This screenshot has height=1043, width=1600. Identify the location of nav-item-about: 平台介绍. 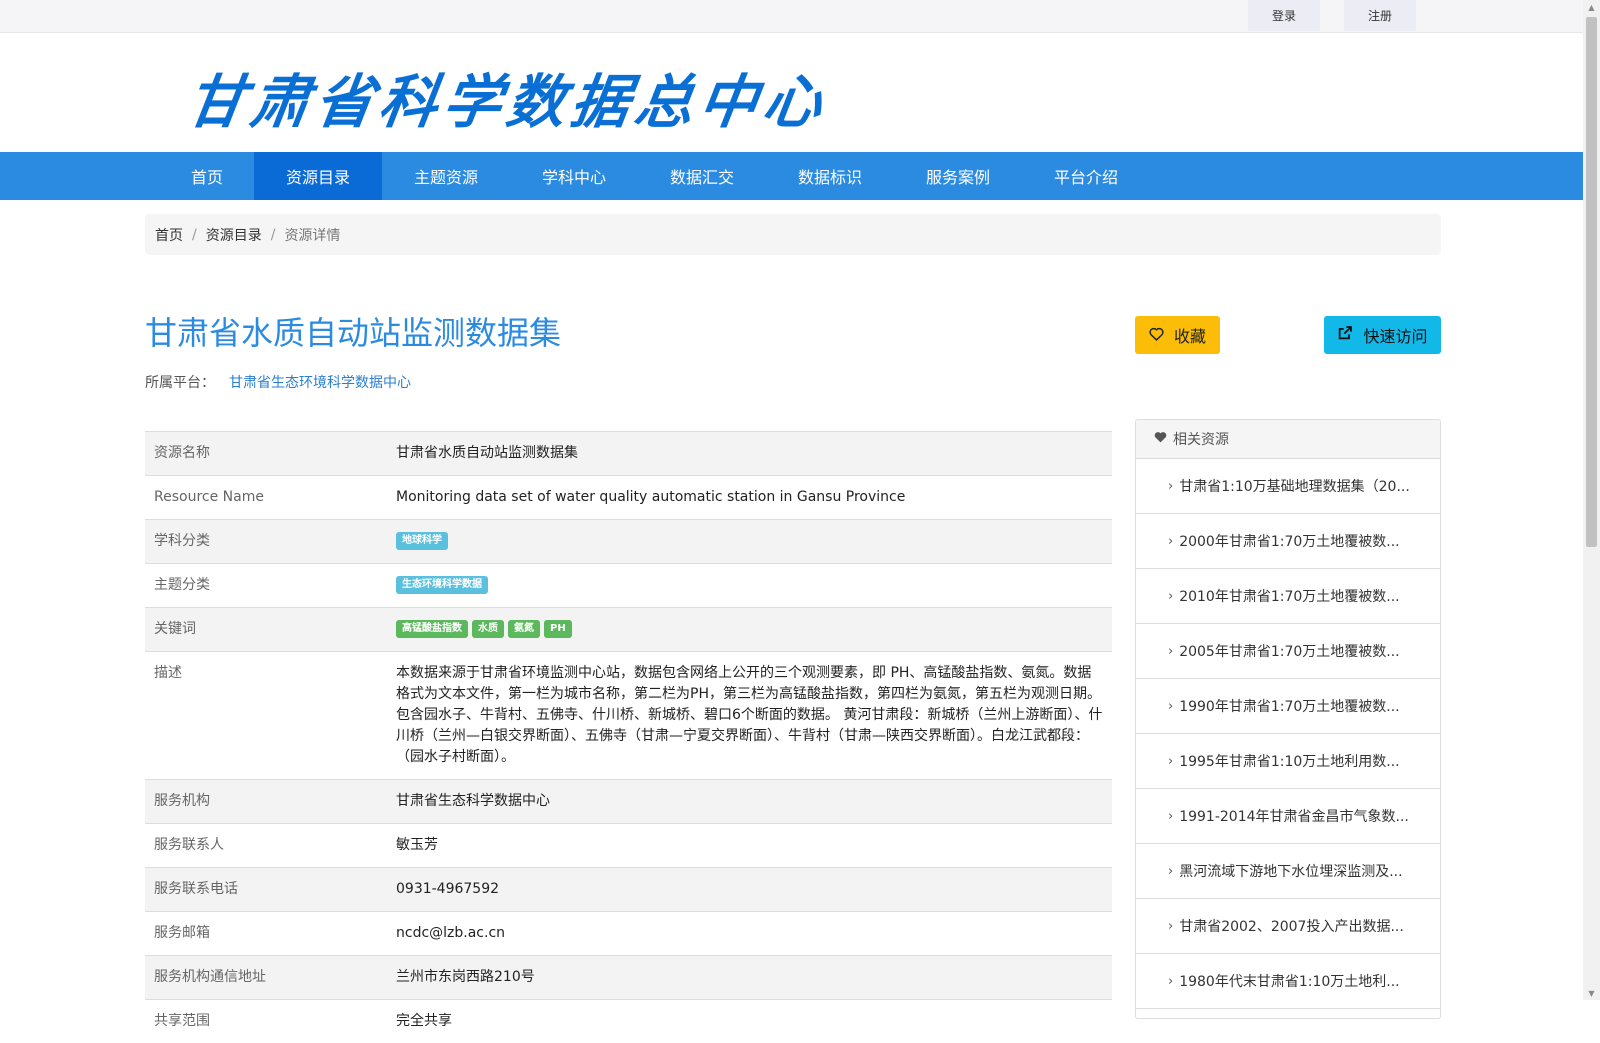
(1086, 176).